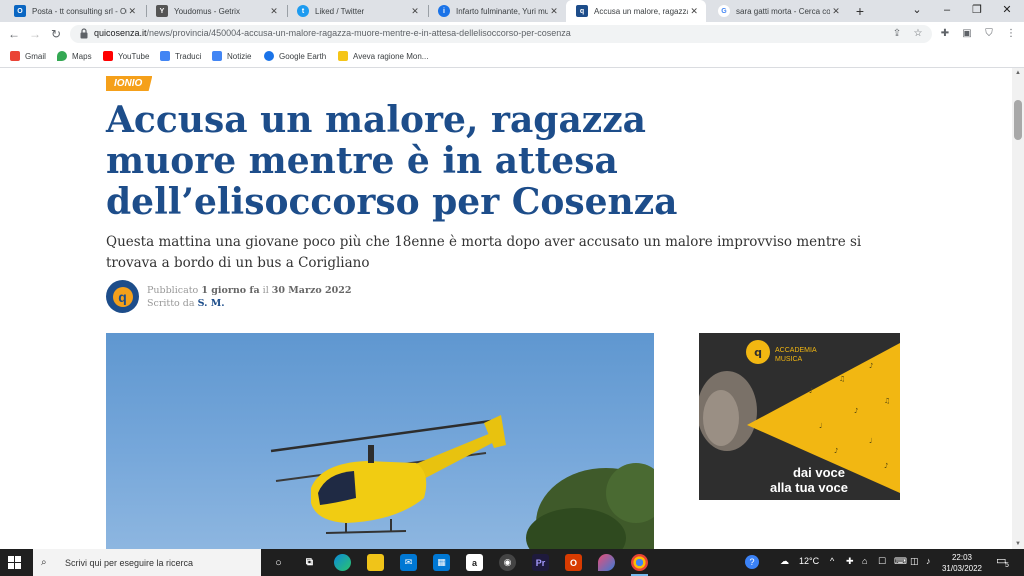 The height and width of the screenshot is (576, 1024). I want to click on tray-overflow-icon: ^, so click(832, 561).